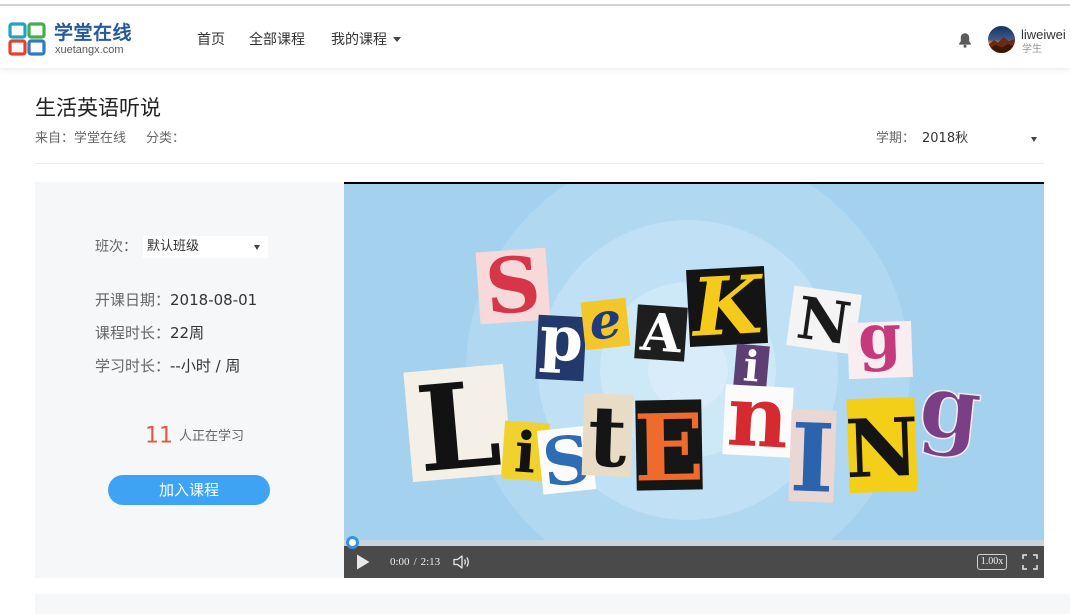 Image resolution: width=1070 pixels, height=614 pixels. I want to click on poster-letter-glyph: S, so click(512, 285).